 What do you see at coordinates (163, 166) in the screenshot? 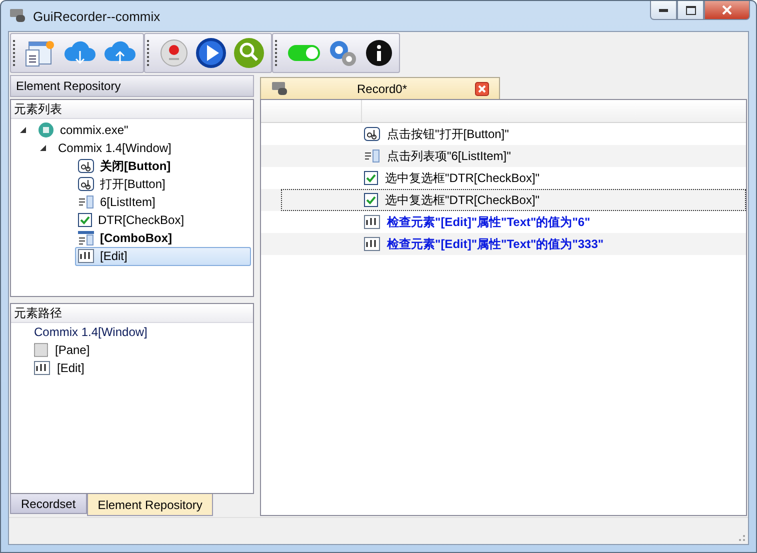
I see `tree-item: 关闭[Button]` at bounding box center [163, 166].